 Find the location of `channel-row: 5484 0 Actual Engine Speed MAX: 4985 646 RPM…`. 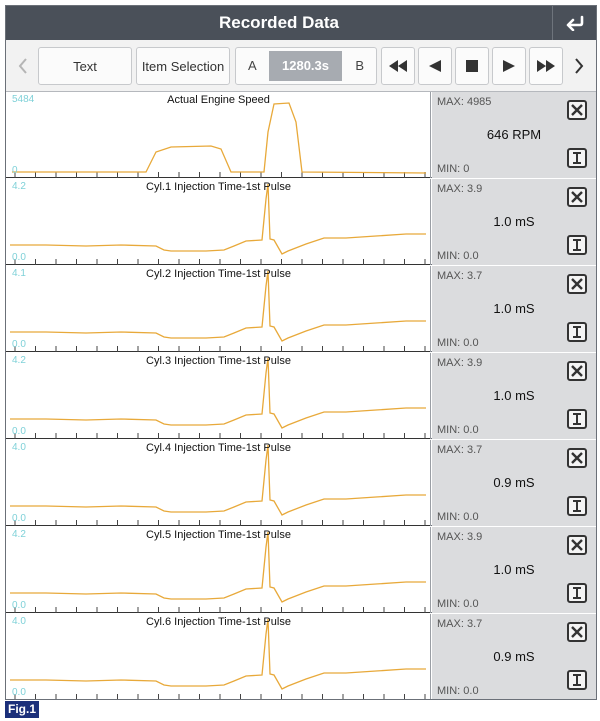

channel-row: 5484 0 Actual Engine Speed MAX: 4985 646 RPM… is located at coordinates (301, 135).